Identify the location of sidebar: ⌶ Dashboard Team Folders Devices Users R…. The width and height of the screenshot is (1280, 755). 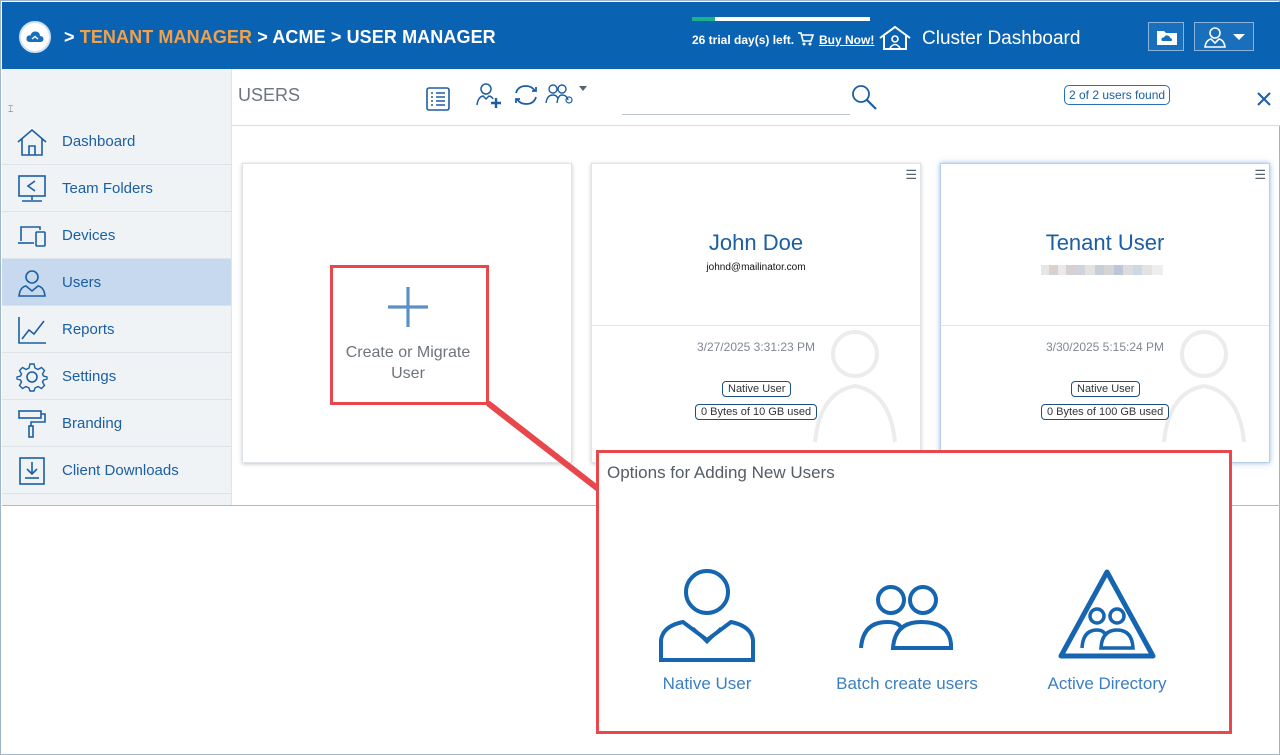
(117, 287).